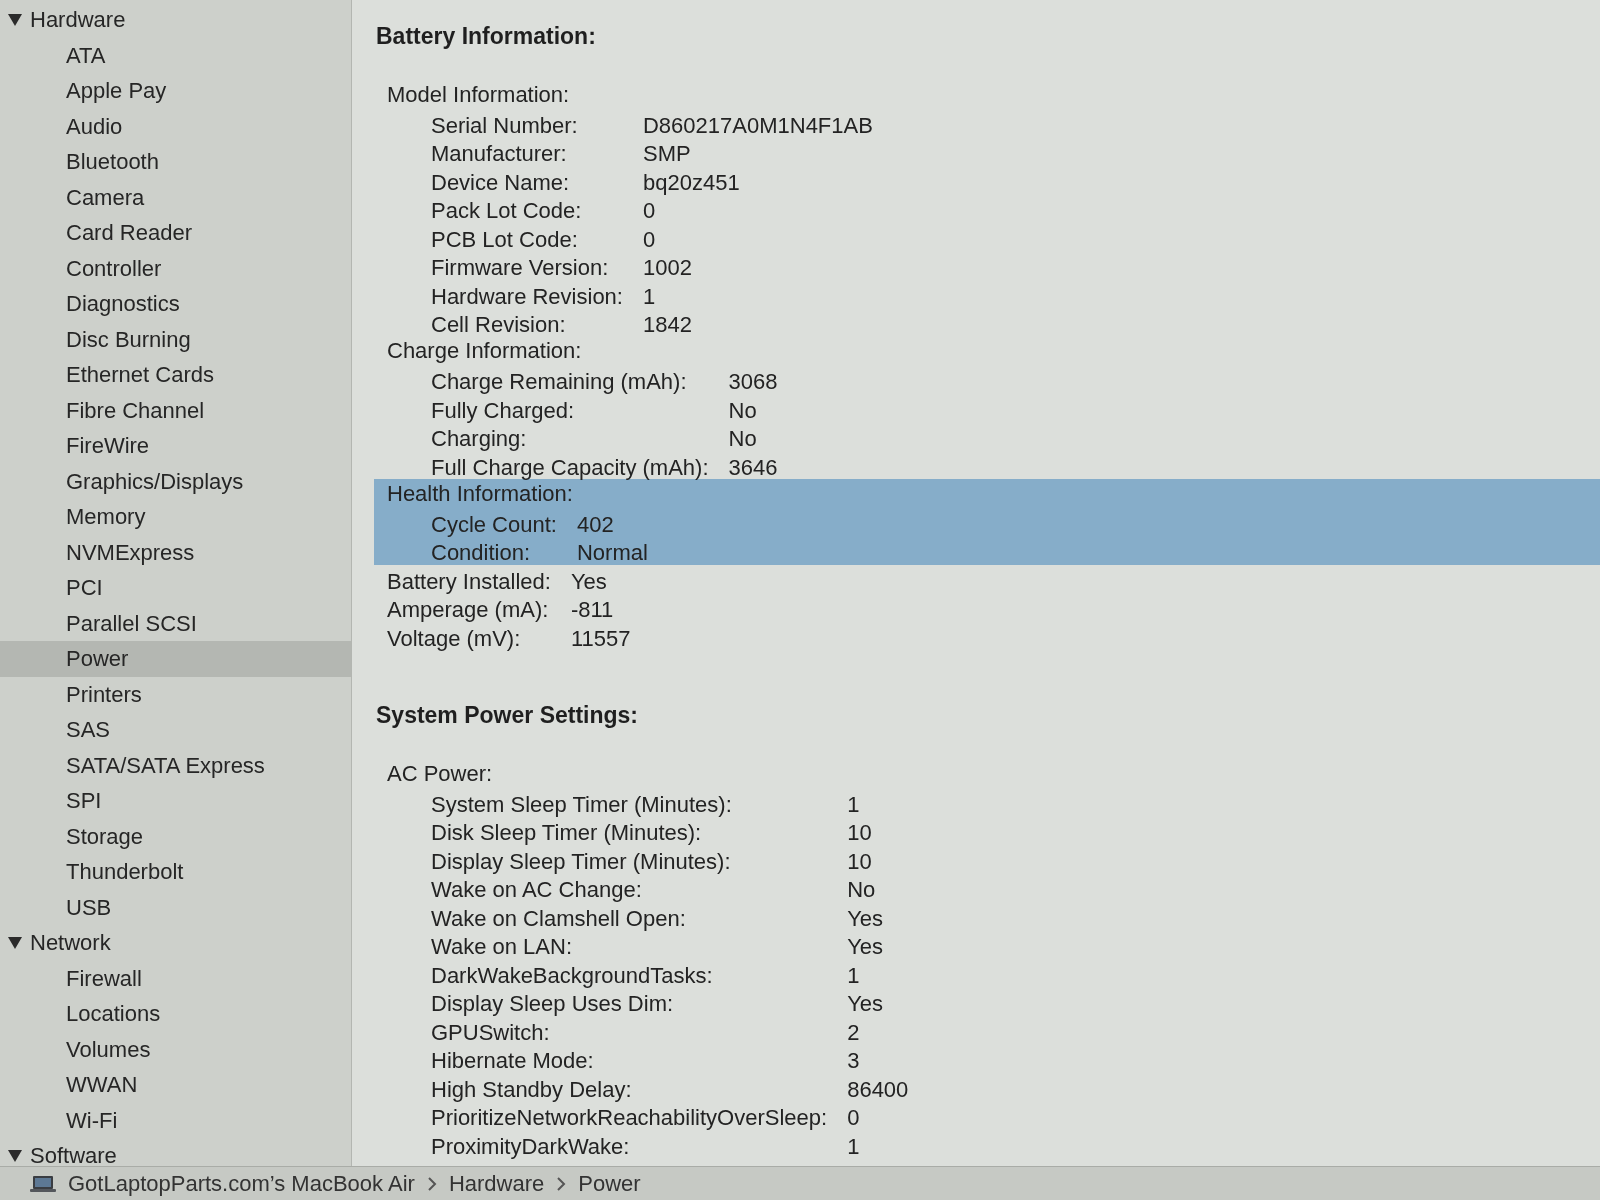 Image resolution: width=1600 pixels, height=1200 pixels. Describe the element at coordinates (507, 715) in the screenshot. I see `section-title: System Power Settings:` at that location.